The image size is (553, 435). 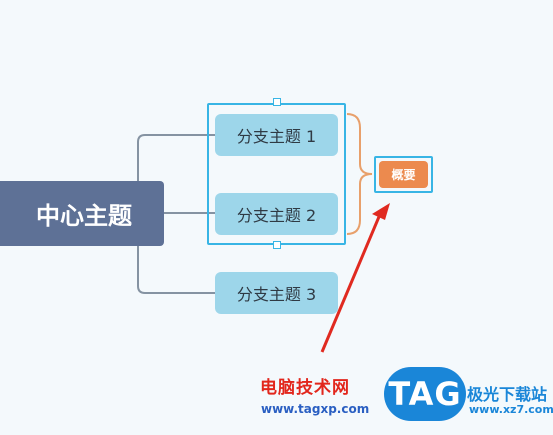 I want to click on summary-topic: 概要, so click(x=403, y=174).